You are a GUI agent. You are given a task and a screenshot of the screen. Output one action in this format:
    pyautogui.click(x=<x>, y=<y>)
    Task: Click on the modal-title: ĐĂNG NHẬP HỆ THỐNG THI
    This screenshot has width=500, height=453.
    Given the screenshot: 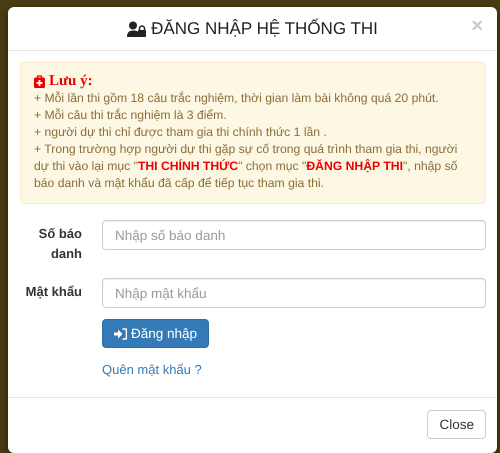 What is the action you would take?
    pyautogui.click(x=252, y=28)
    